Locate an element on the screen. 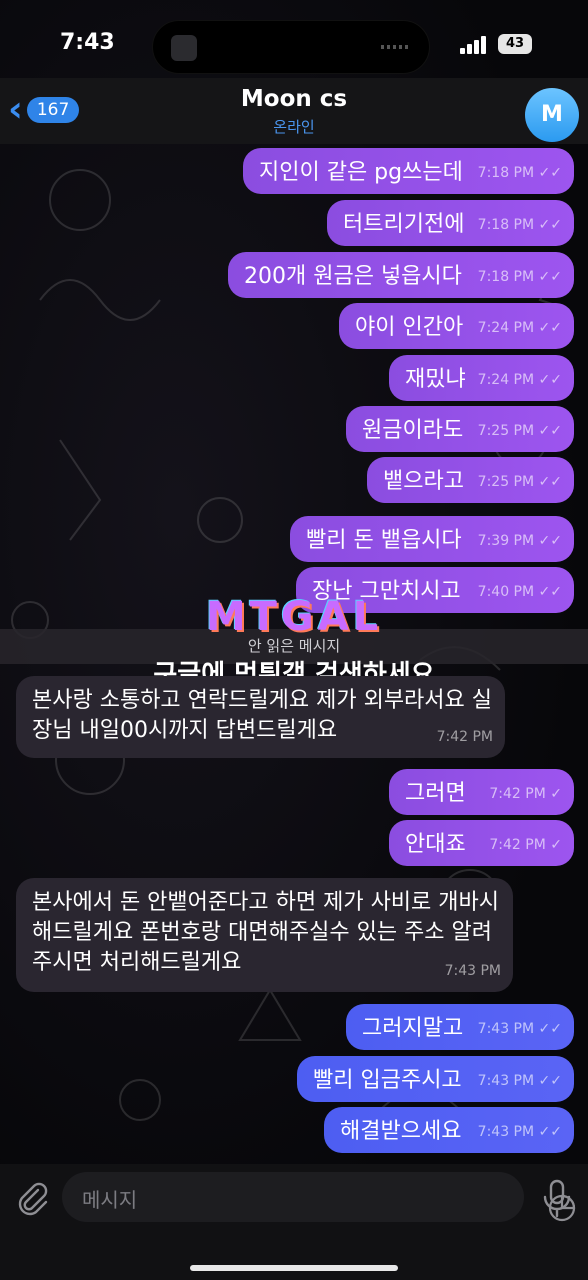  chat-title: Moon cs is located at coordinates (294, 99).